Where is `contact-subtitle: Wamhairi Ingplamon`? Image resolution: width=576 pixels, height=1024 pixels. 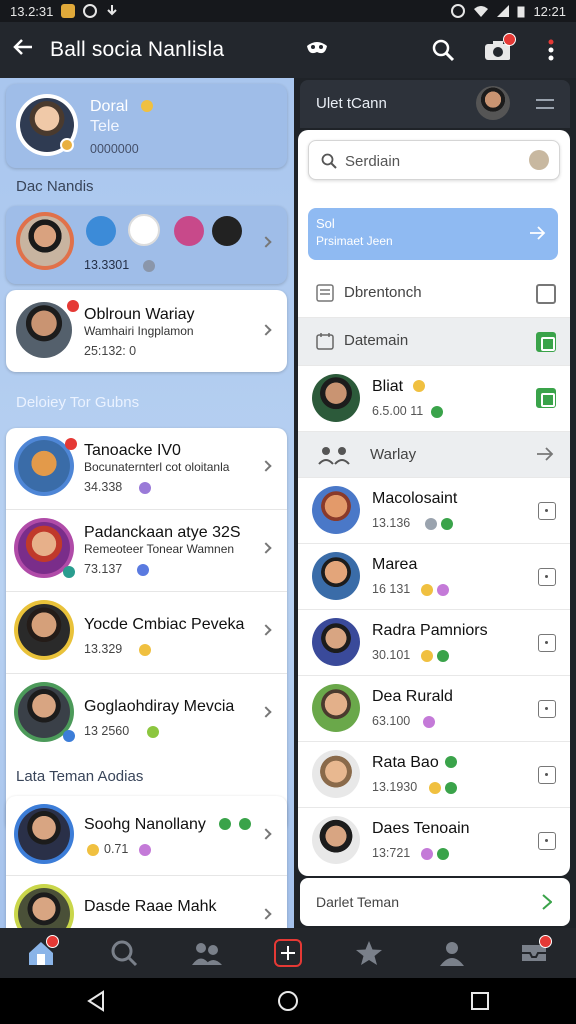 contact-subtitle: Wamhairi Ingplamon is located at coordinates (139, 331).